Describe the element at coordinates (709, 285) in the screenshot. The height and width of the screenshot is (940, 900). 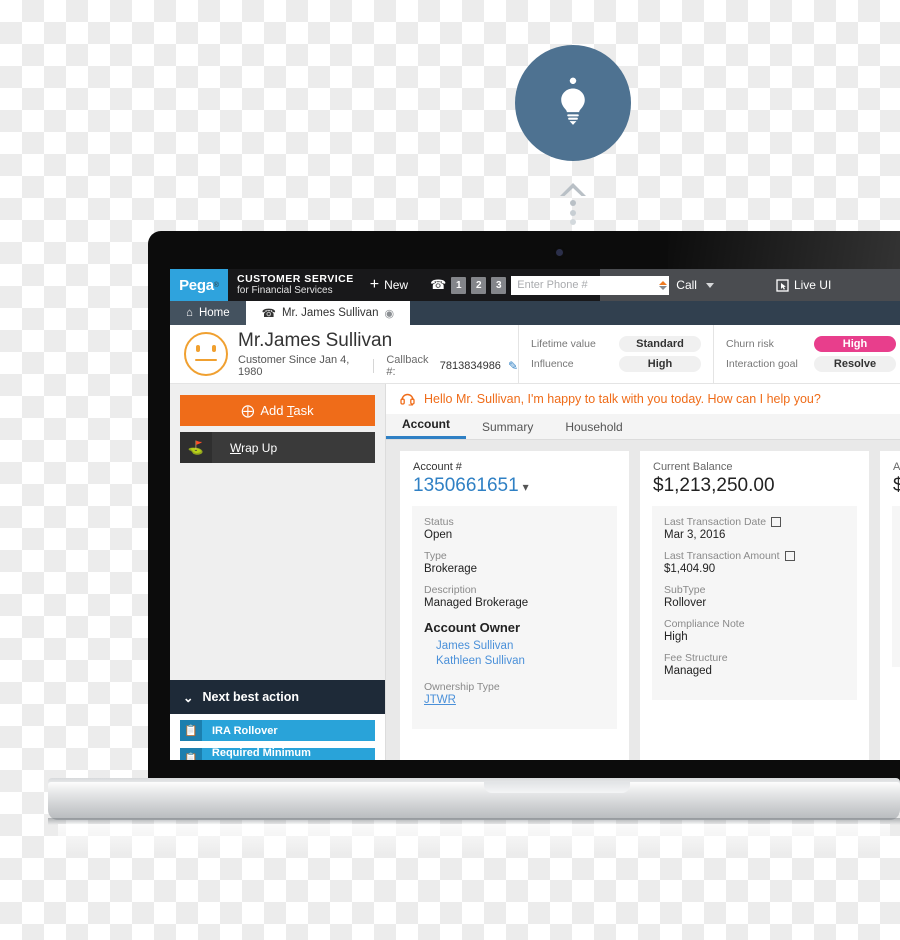
I see `chevron-down-icon` at that location.